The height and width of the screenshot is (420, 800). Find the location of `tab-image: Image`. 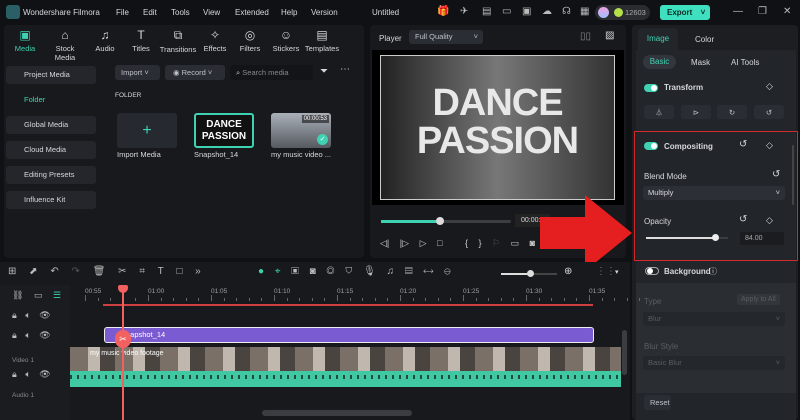

tab-image: Image is located at coordinates (658, 39).